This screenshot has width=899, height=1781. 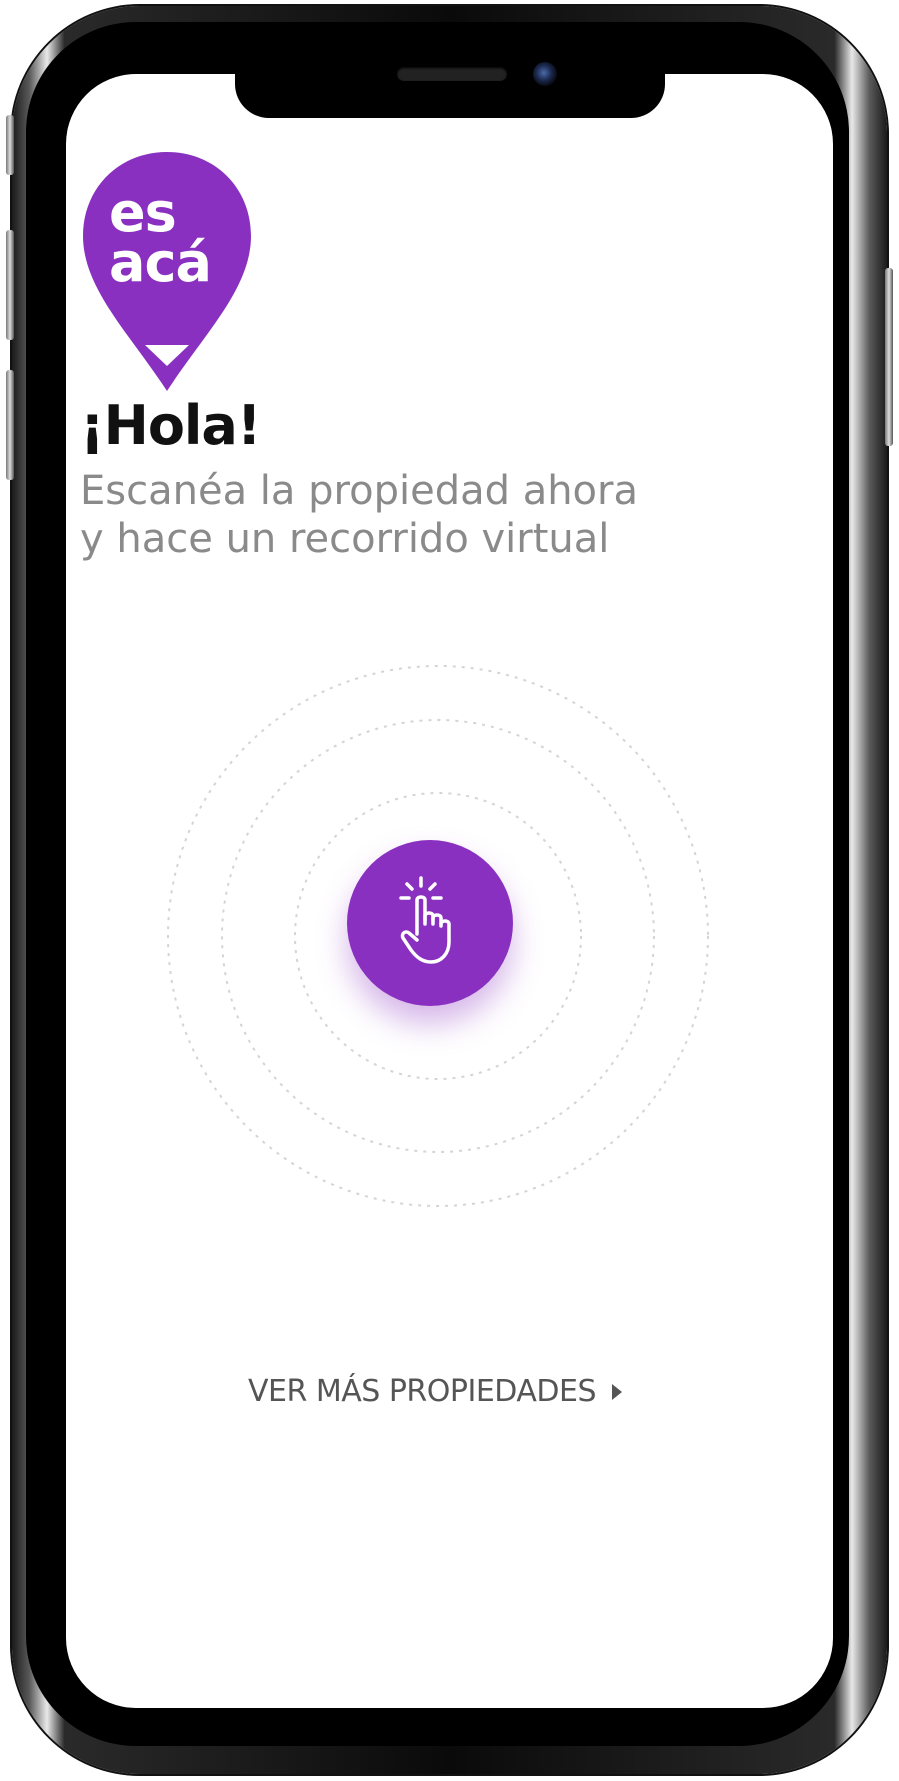 I want to click on greeting-heading: ¡Hola!, so click(x=170, y=425).